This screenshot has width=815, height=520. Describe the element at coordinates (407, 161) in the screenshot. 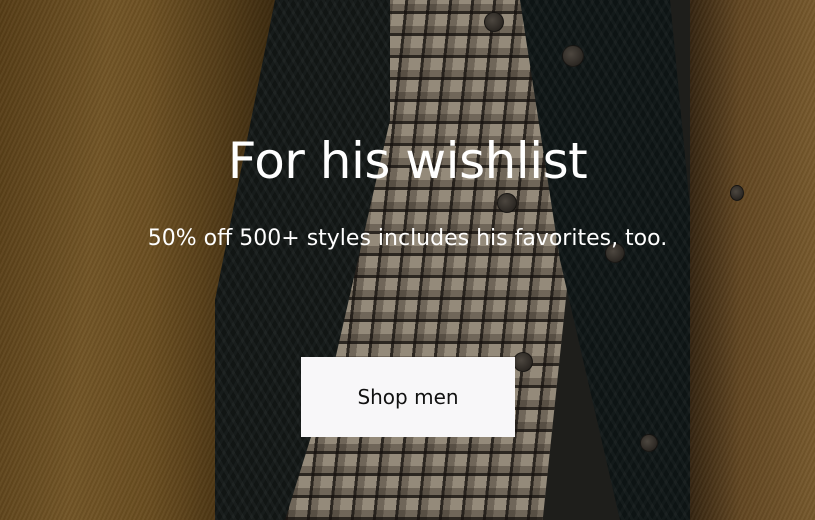

I see `hero-headline: For his wishlist` at that location.